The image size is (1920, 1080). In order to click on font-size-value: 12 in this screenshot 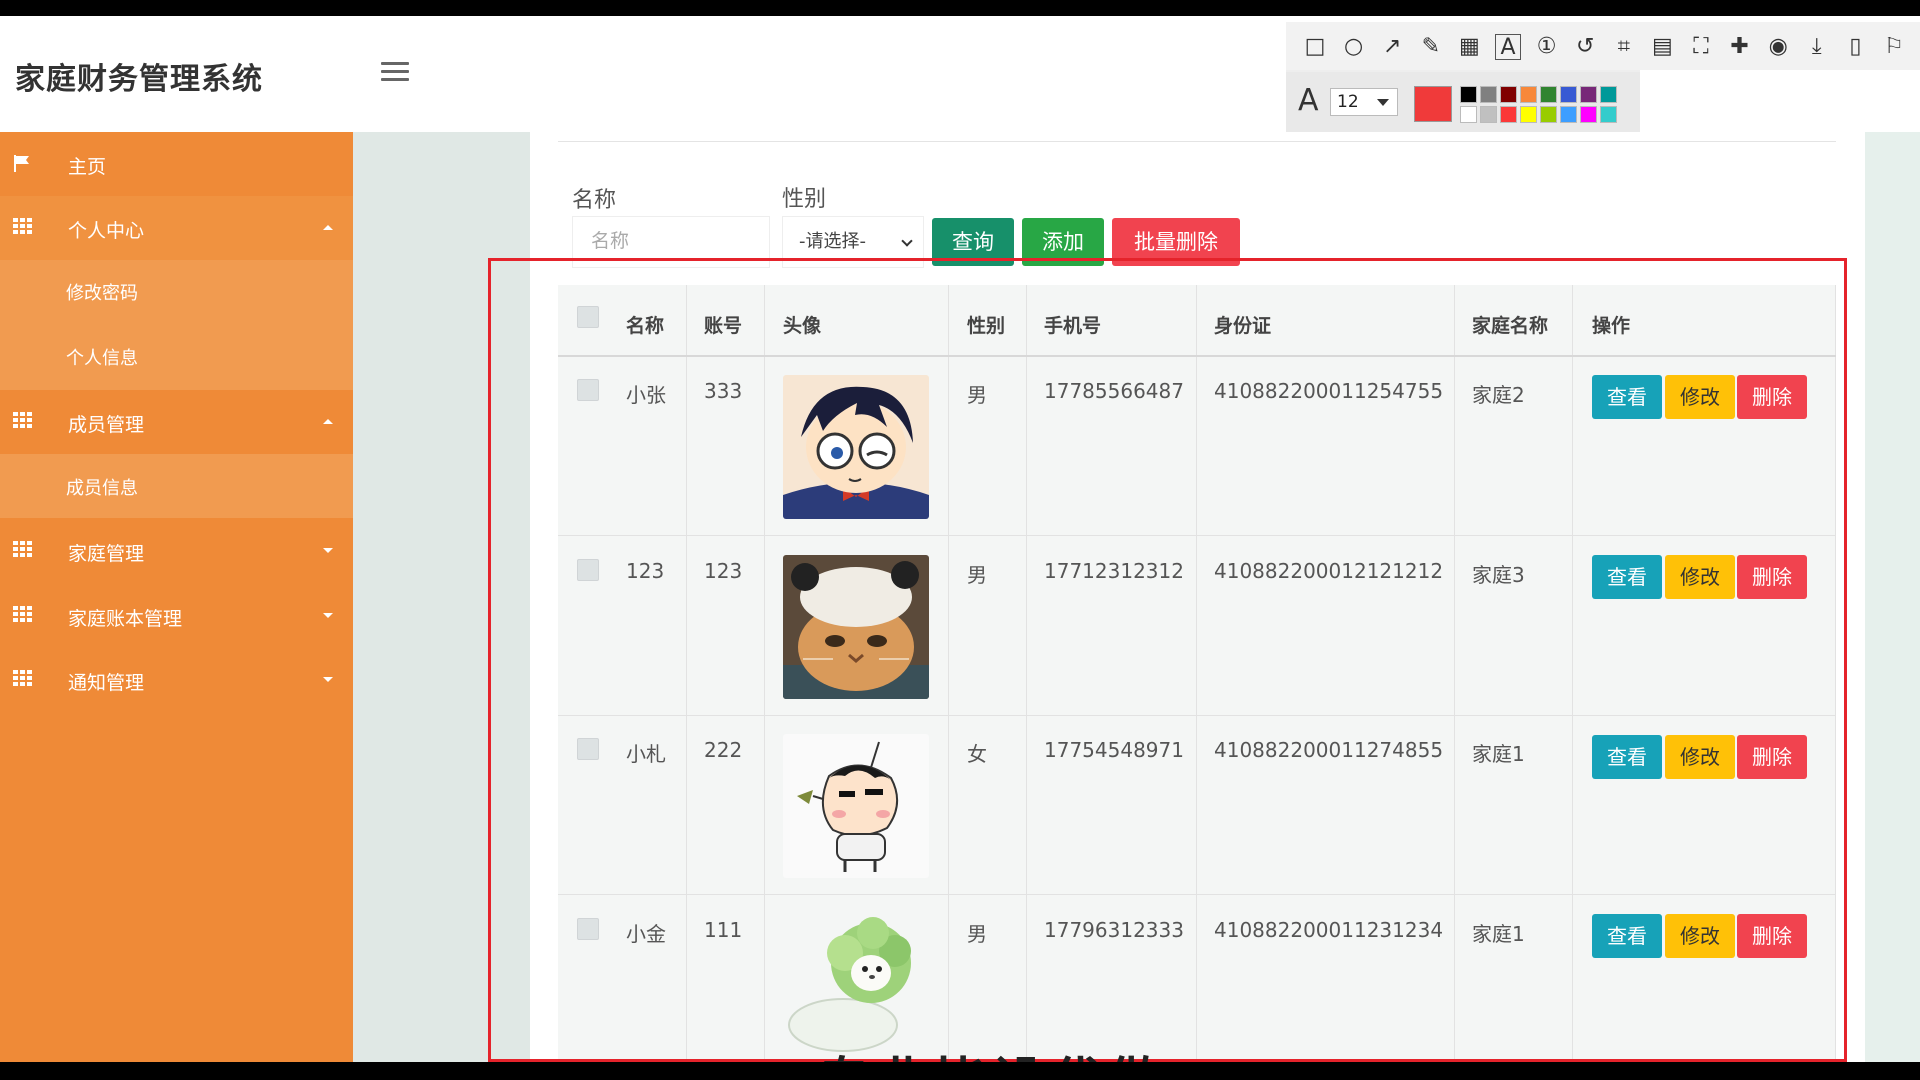, I will do `click(1348, 102)`.